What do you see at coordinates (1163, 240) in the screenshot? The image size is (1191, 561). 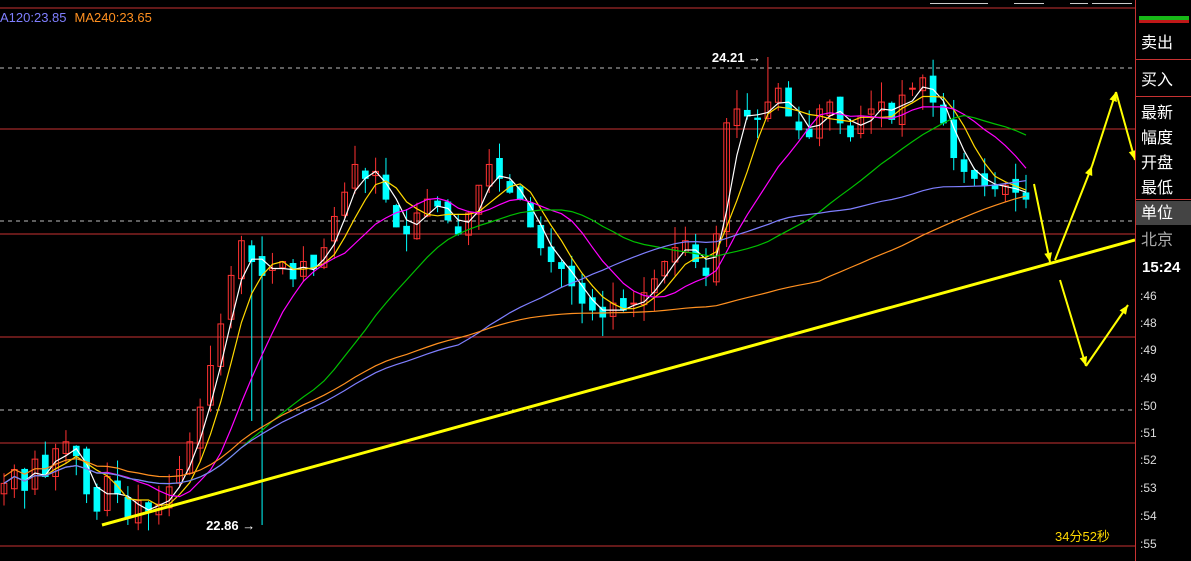 I see `side-item-beijing: 北京` at bounding box center [1163, 240].